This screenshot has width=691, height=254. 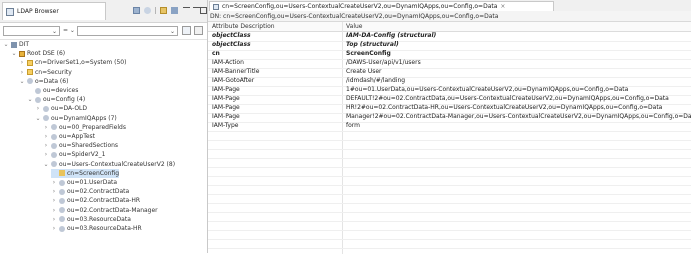 I want to click on tree-node: ou=devices, so click(x=52, y=90).